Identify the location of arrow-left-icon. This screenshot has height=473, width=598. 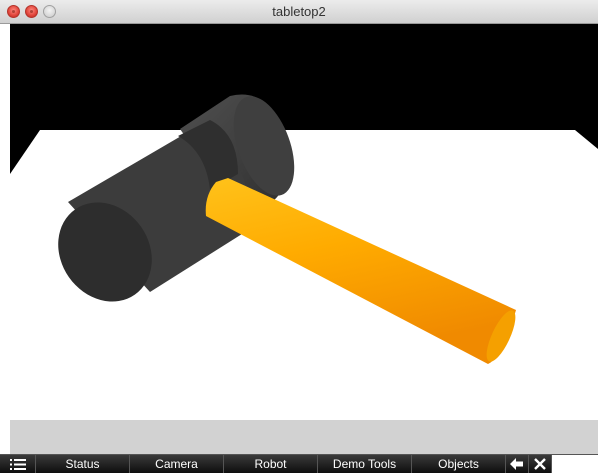
(516, 464).